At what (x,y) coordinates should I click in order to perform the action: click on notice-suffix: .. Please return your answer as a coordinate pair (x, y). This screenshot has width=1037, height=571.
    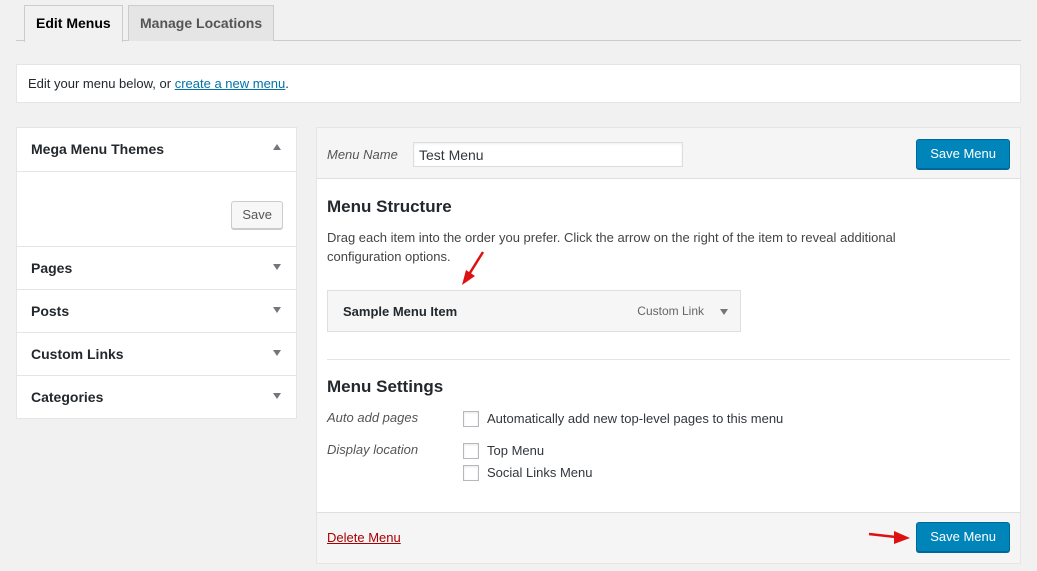
    Looking at the image, I should click on (287, 83).